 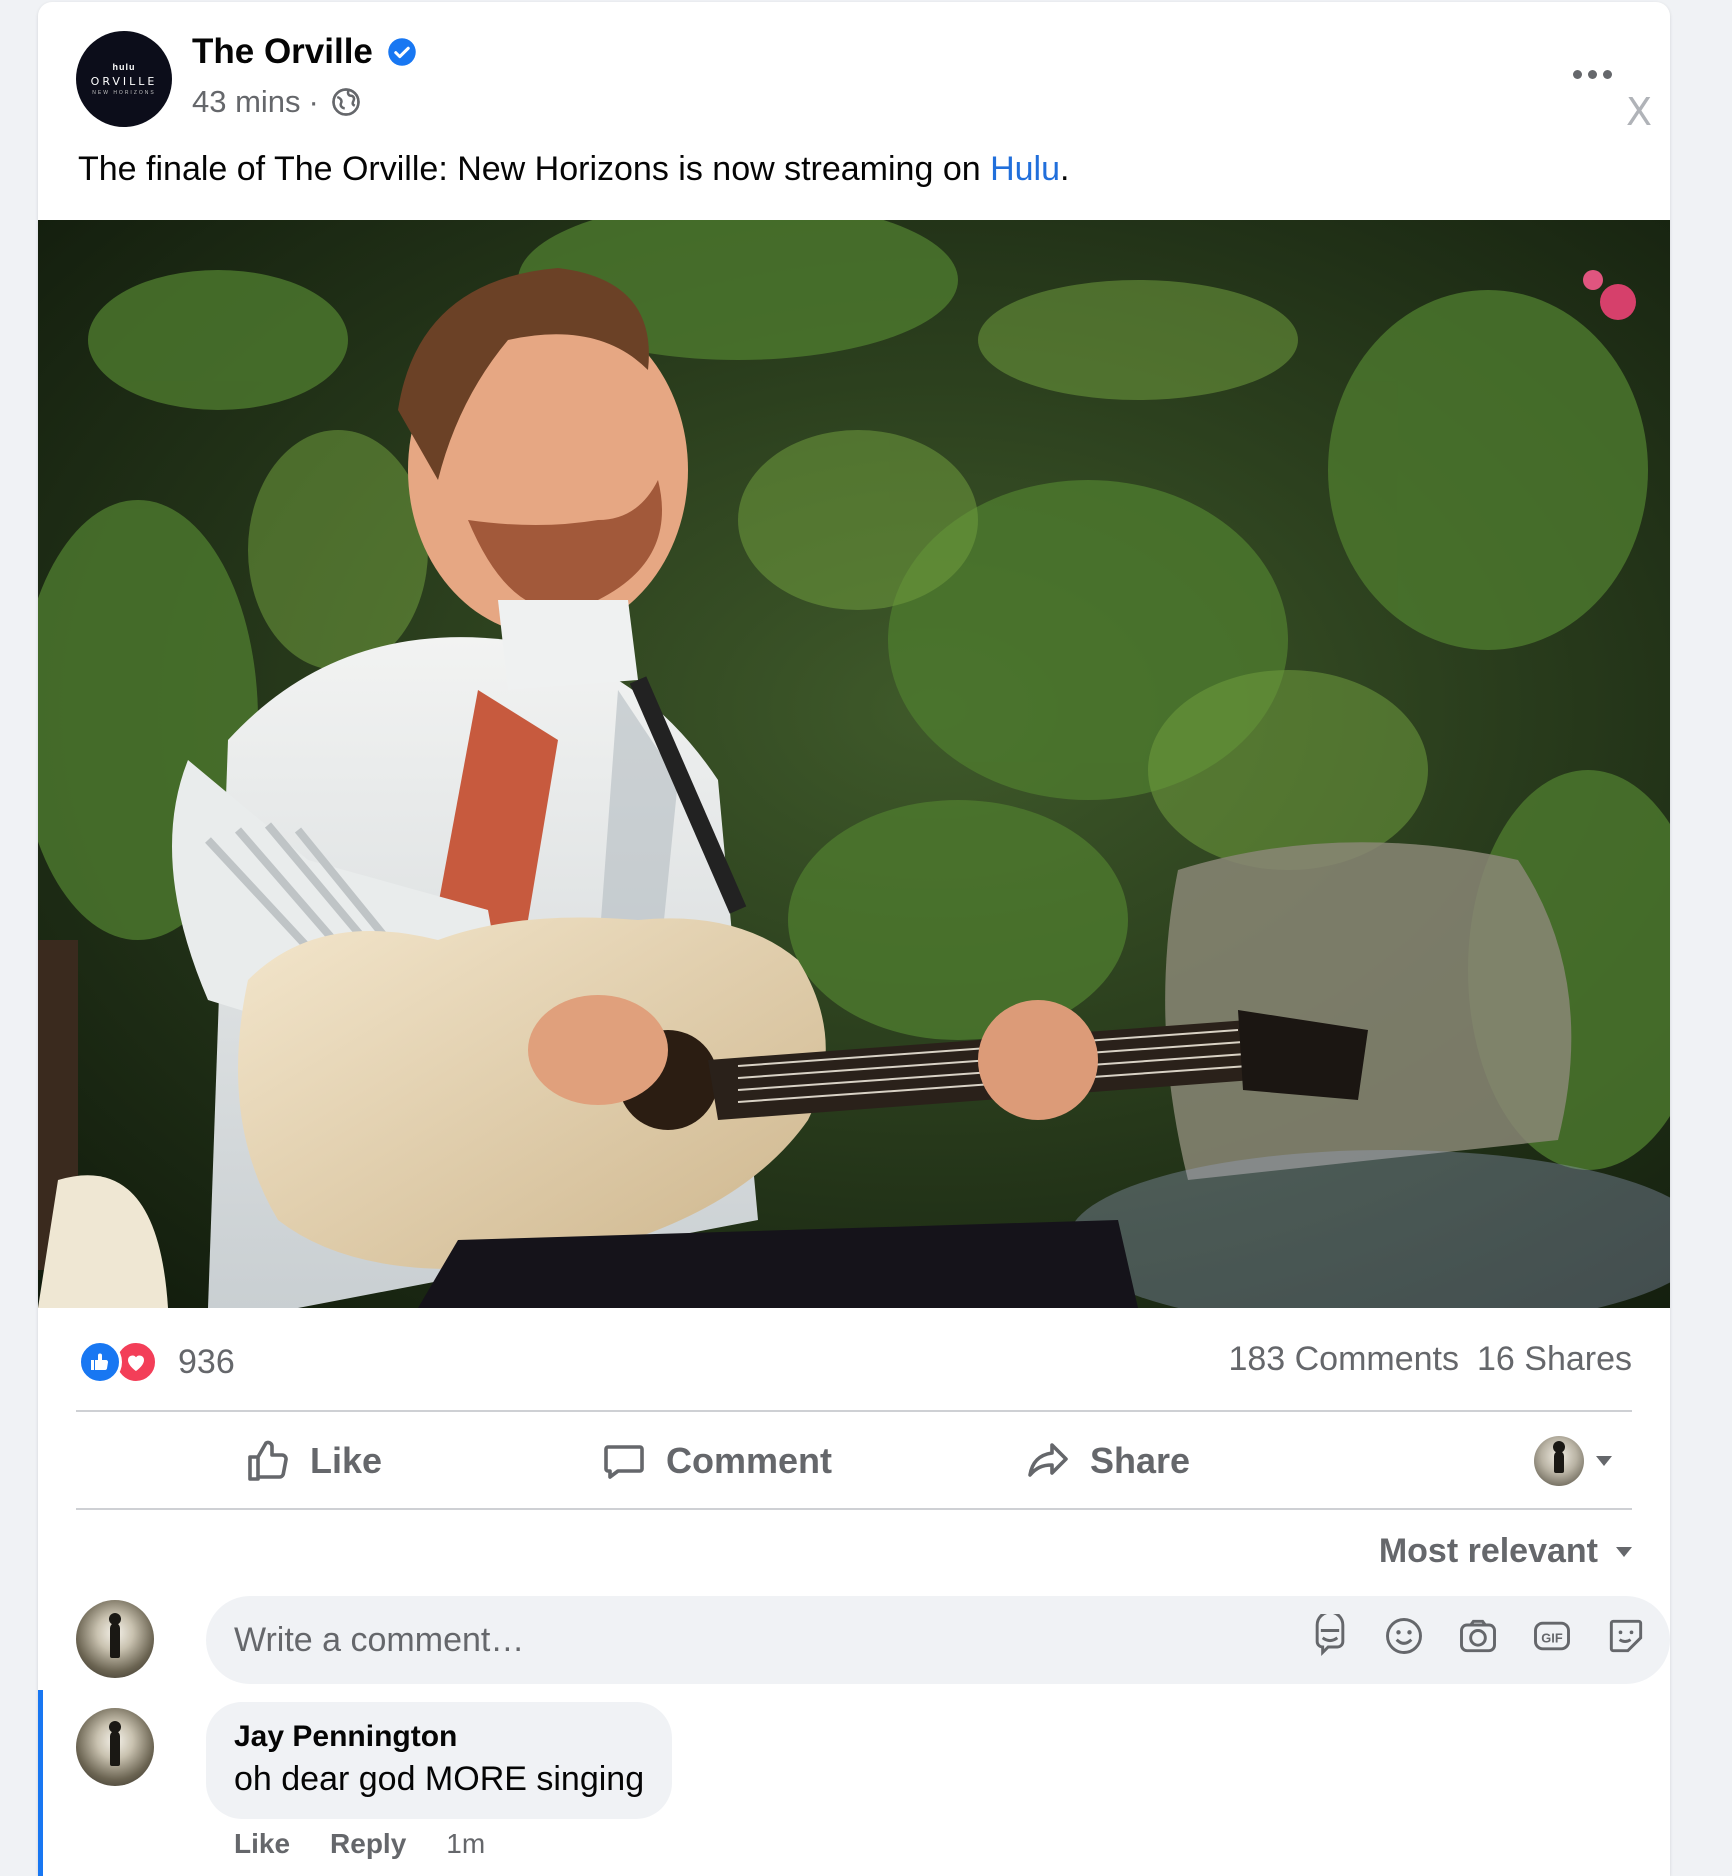 I want to click on camera-icon, so click(x=1478, y=1636).